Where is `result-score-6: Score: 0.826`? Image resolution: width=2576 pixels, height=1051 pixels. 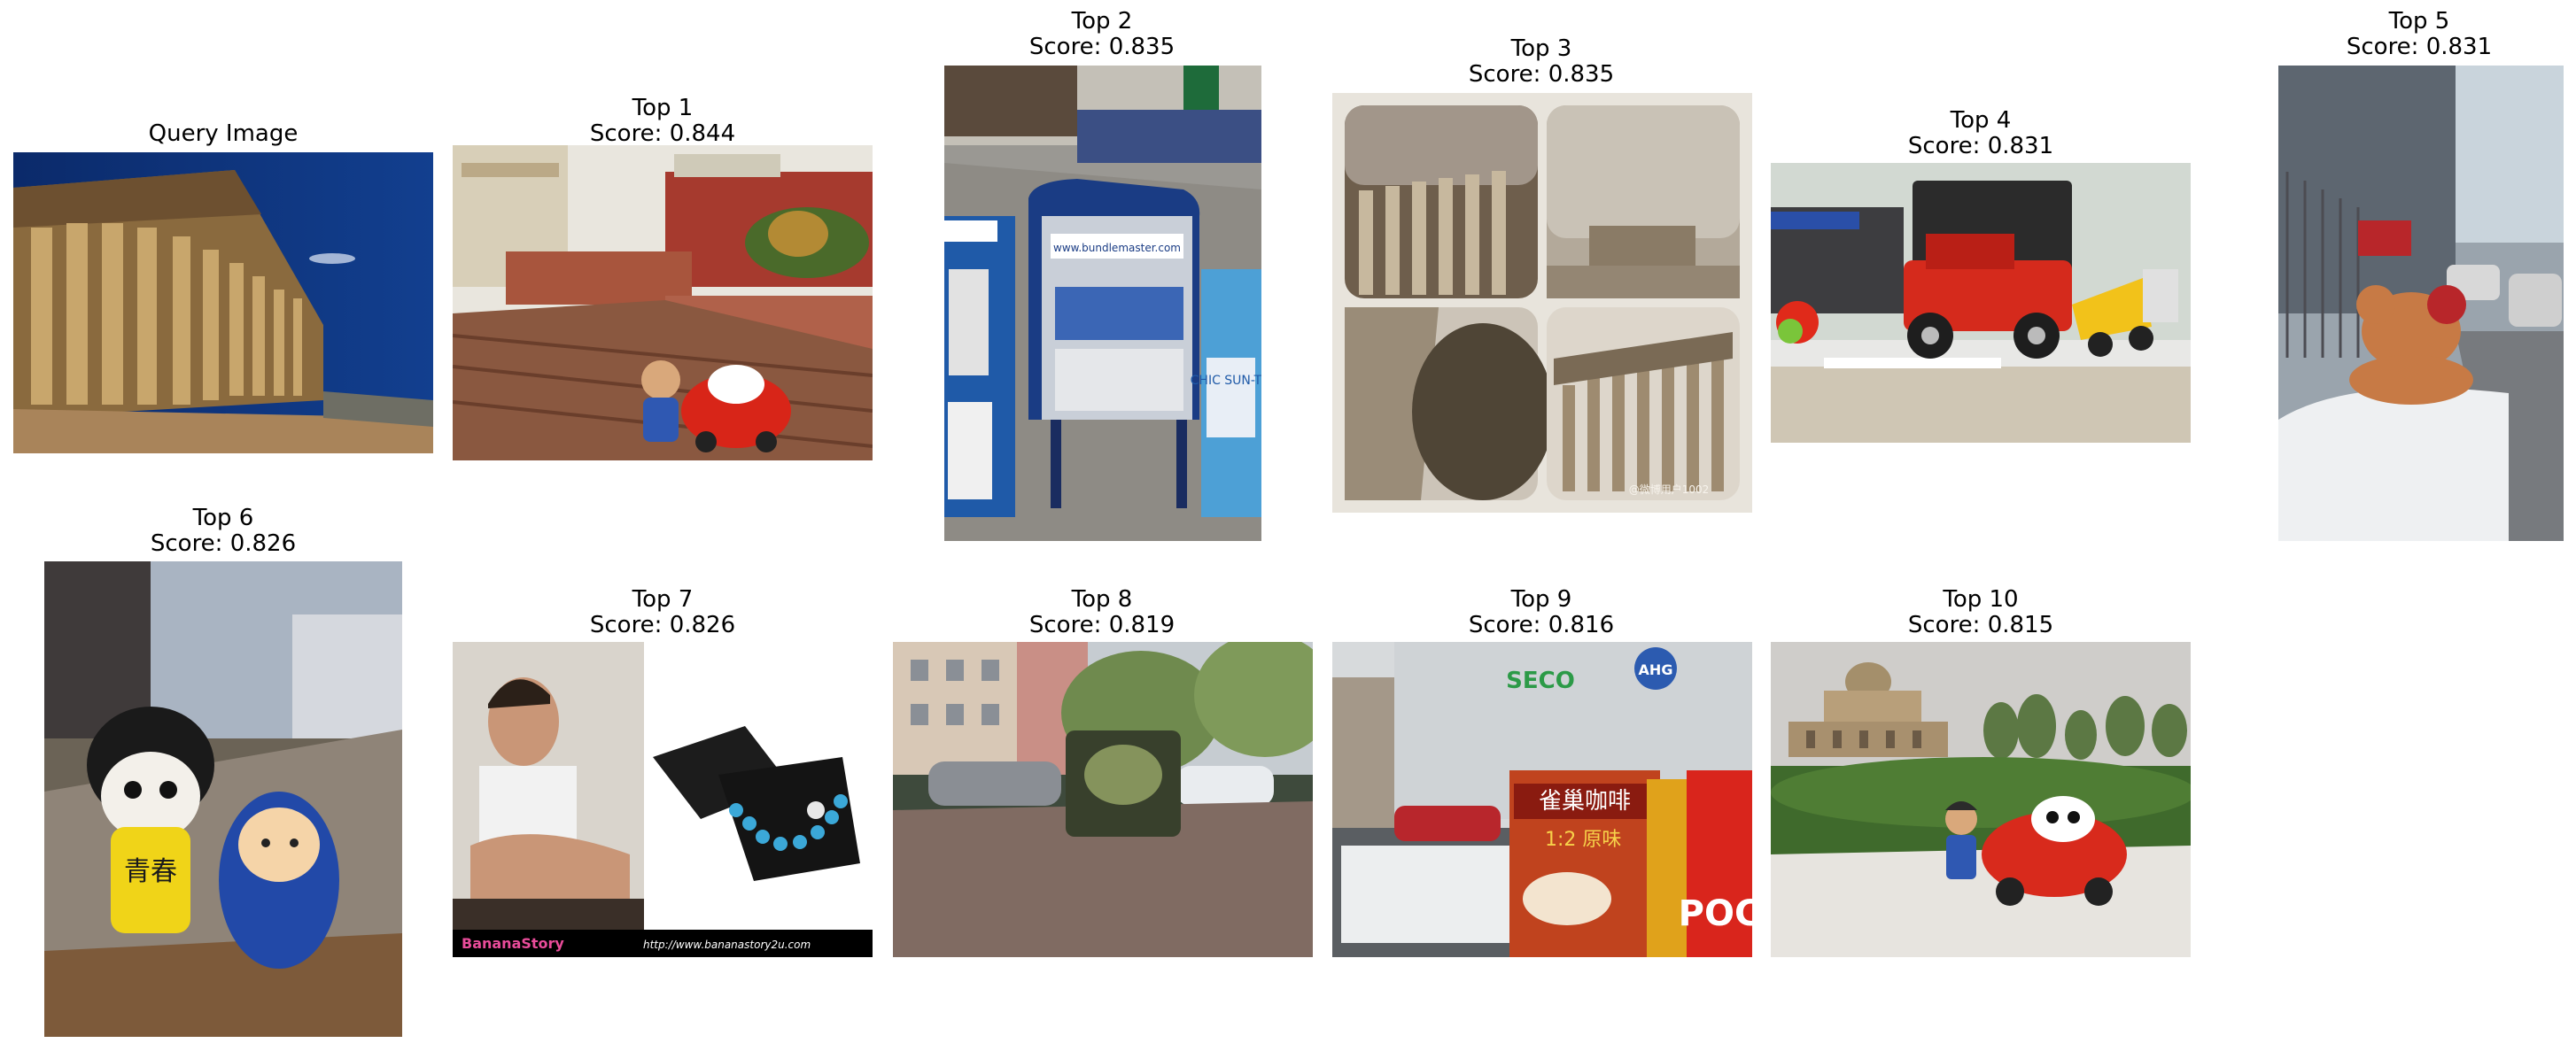 result-score-6: Score: 0.826 is located at coordinates (223, 543).